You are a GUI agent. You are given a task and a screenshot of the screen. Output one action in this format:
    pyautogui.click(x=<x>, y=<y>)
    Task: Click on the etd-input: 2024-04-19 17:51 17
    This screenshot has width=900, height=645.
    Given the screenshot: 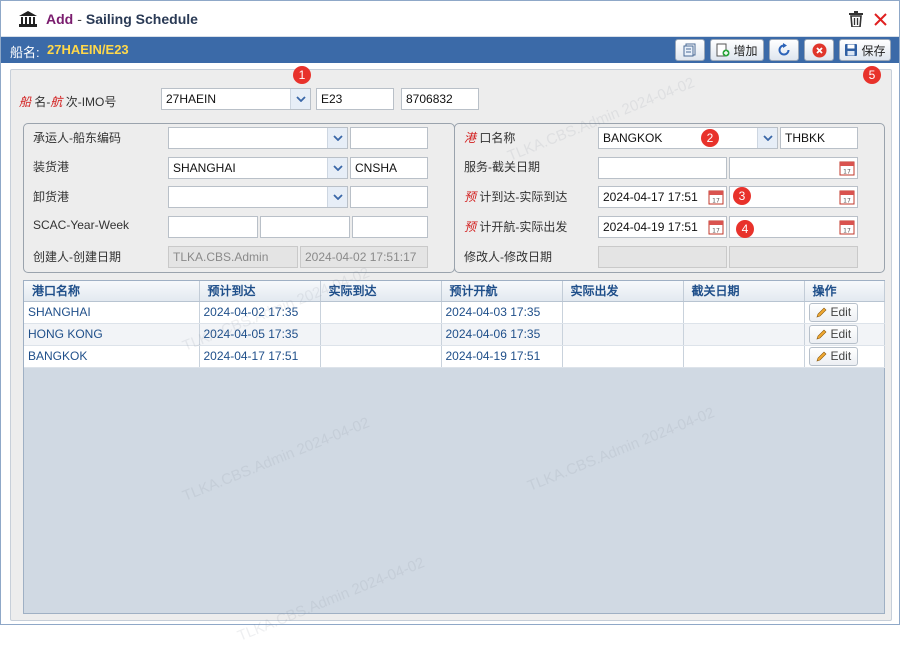 What is the action you would take?
    pyautogui.click(x=662, y=227)
    